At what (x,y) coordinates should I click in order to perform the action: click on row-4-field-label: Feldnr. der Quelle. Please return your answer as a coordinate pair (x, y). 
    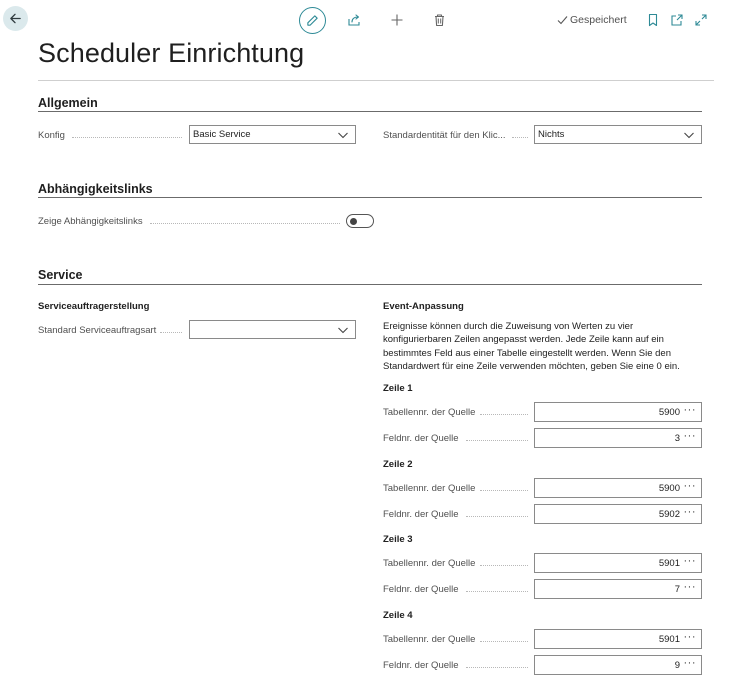
    Looking at the image, I should click on (421, 665).